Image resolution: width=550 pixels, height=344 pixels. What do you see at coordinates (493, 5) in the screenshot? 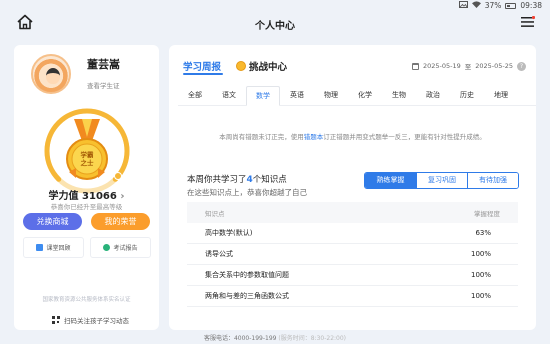
I see `battery-percent: 37%` at bounding box center [493, 5].